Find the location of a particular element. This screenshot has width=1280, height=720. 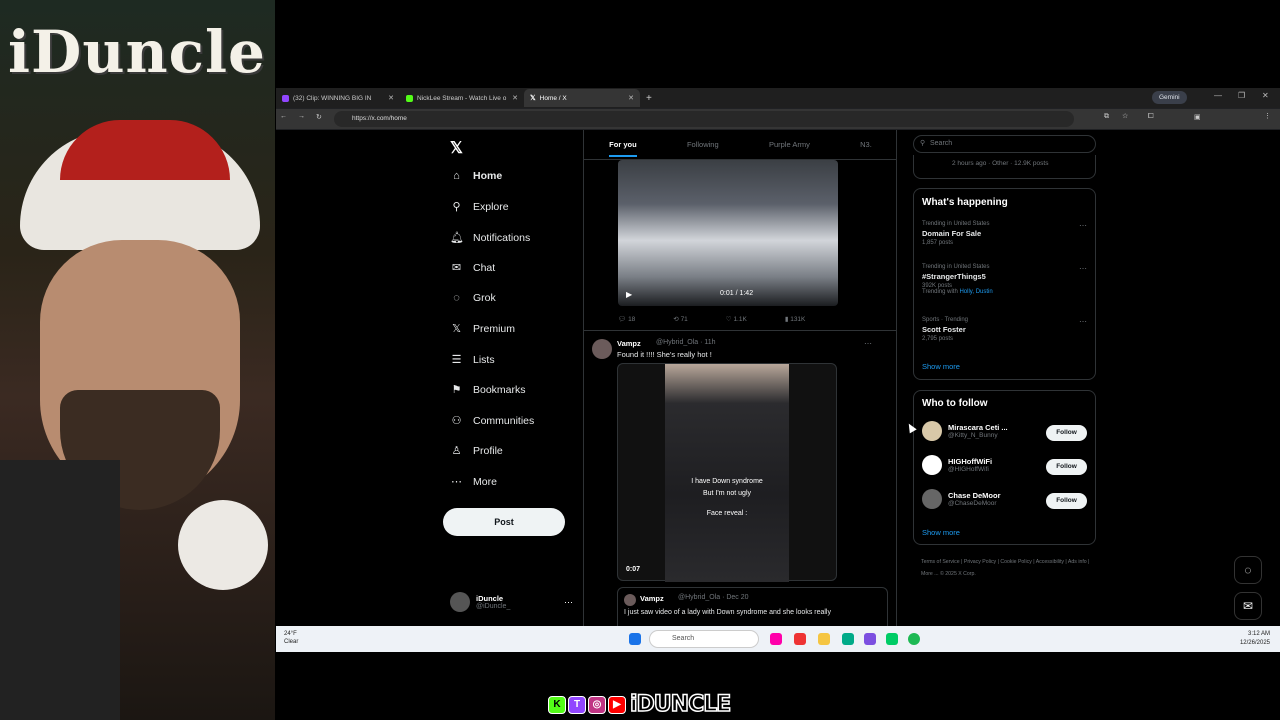

nav-communities: ⚇ Communities is located at coordinates (492, 421).